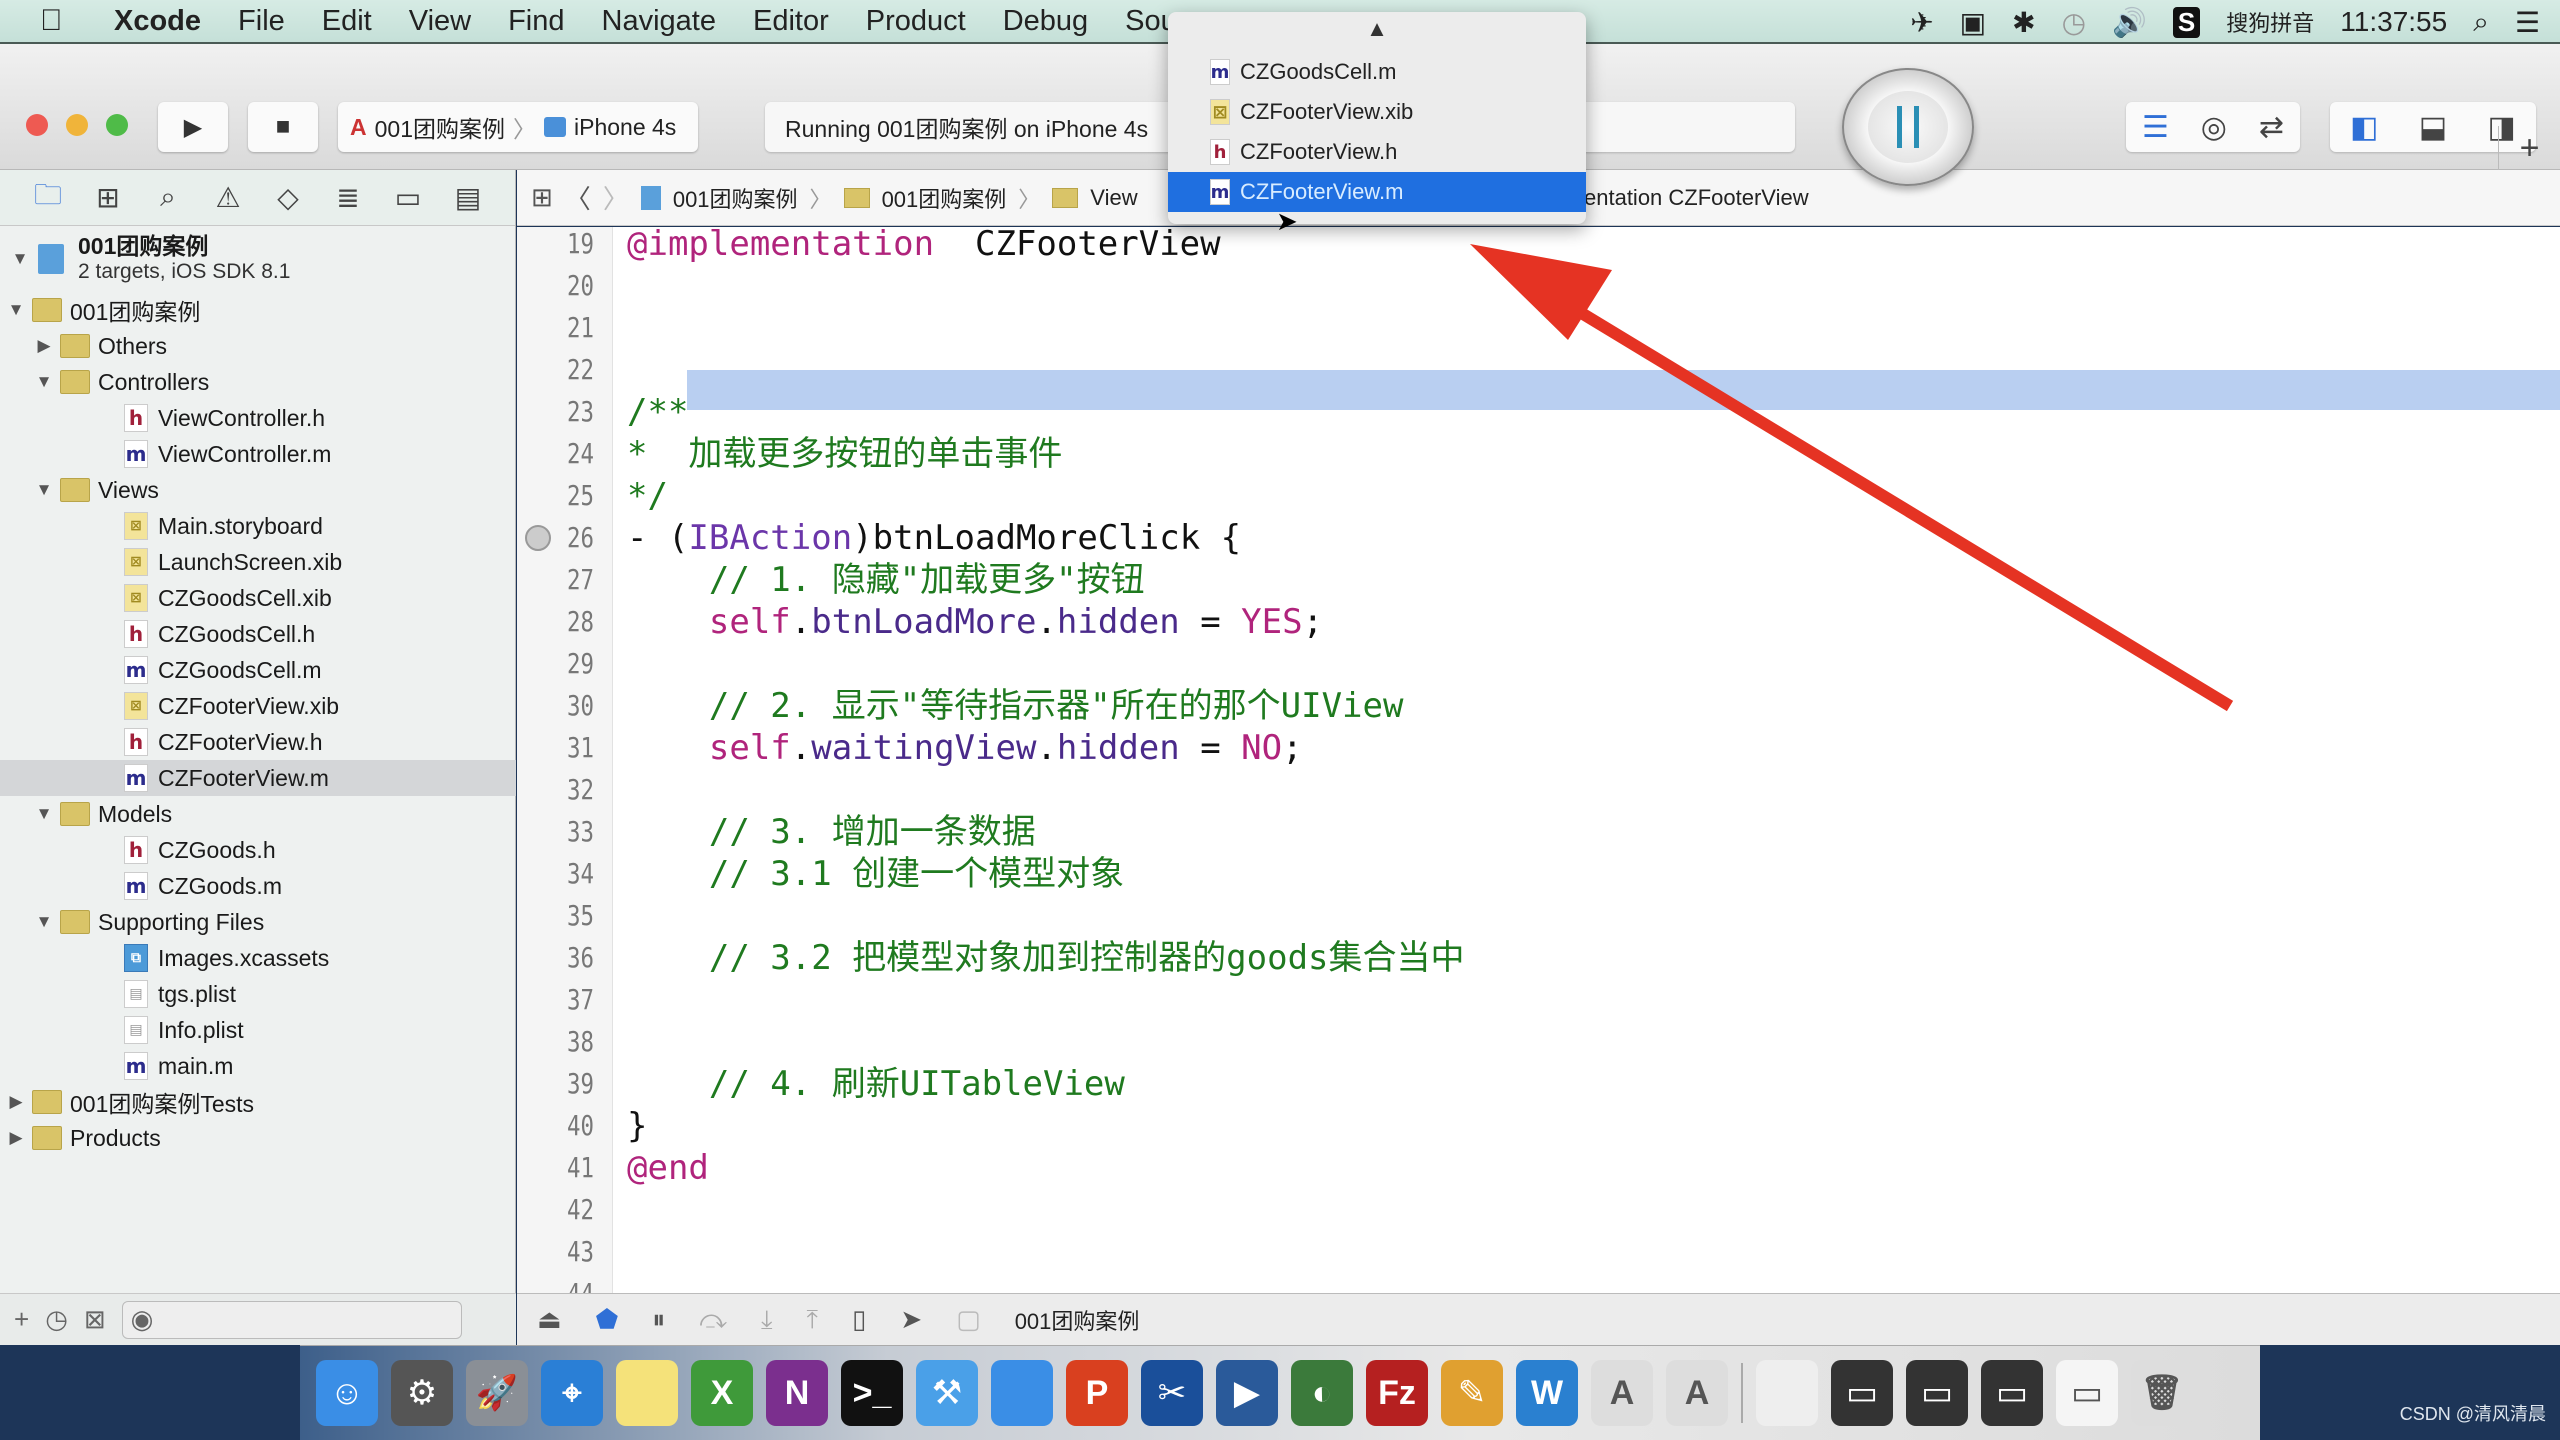  I want to click on dock-app-folder: ▭, so click(2087, 1393).